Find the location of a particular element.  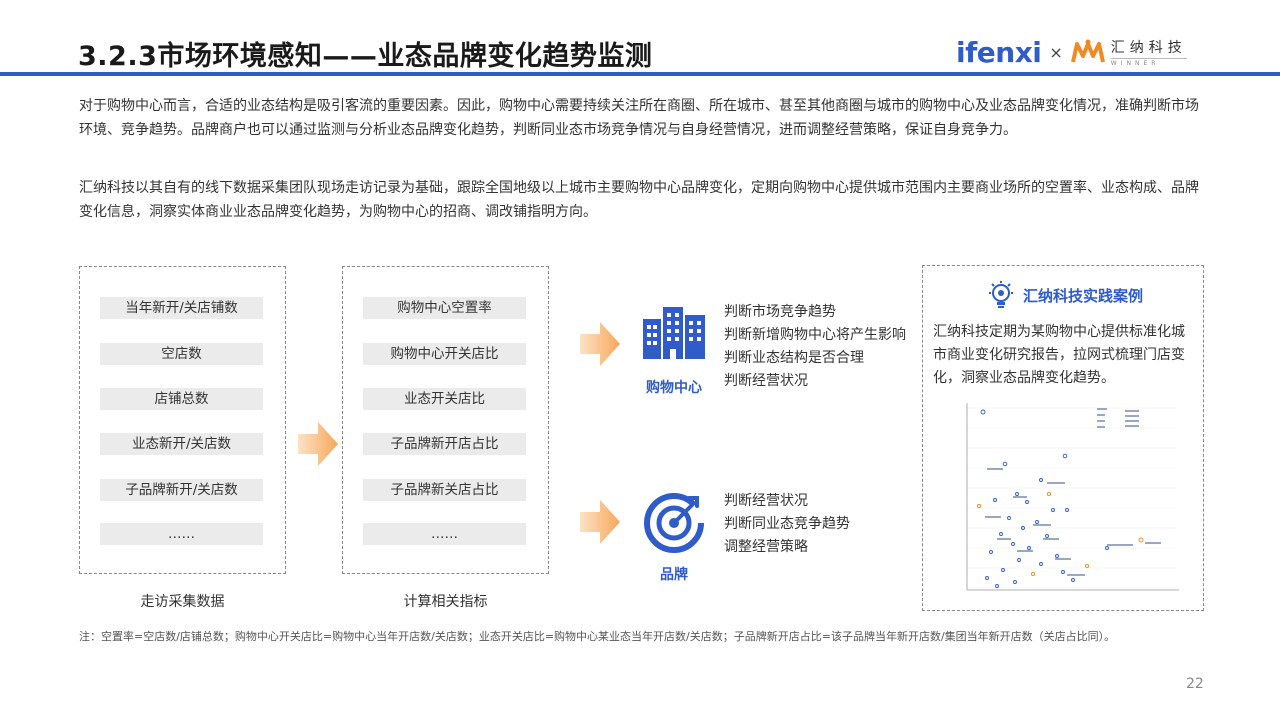

page-title: 3.2.3市场环境感知——业态品牌变化趋势监测 is located at coordinates (365, 56).